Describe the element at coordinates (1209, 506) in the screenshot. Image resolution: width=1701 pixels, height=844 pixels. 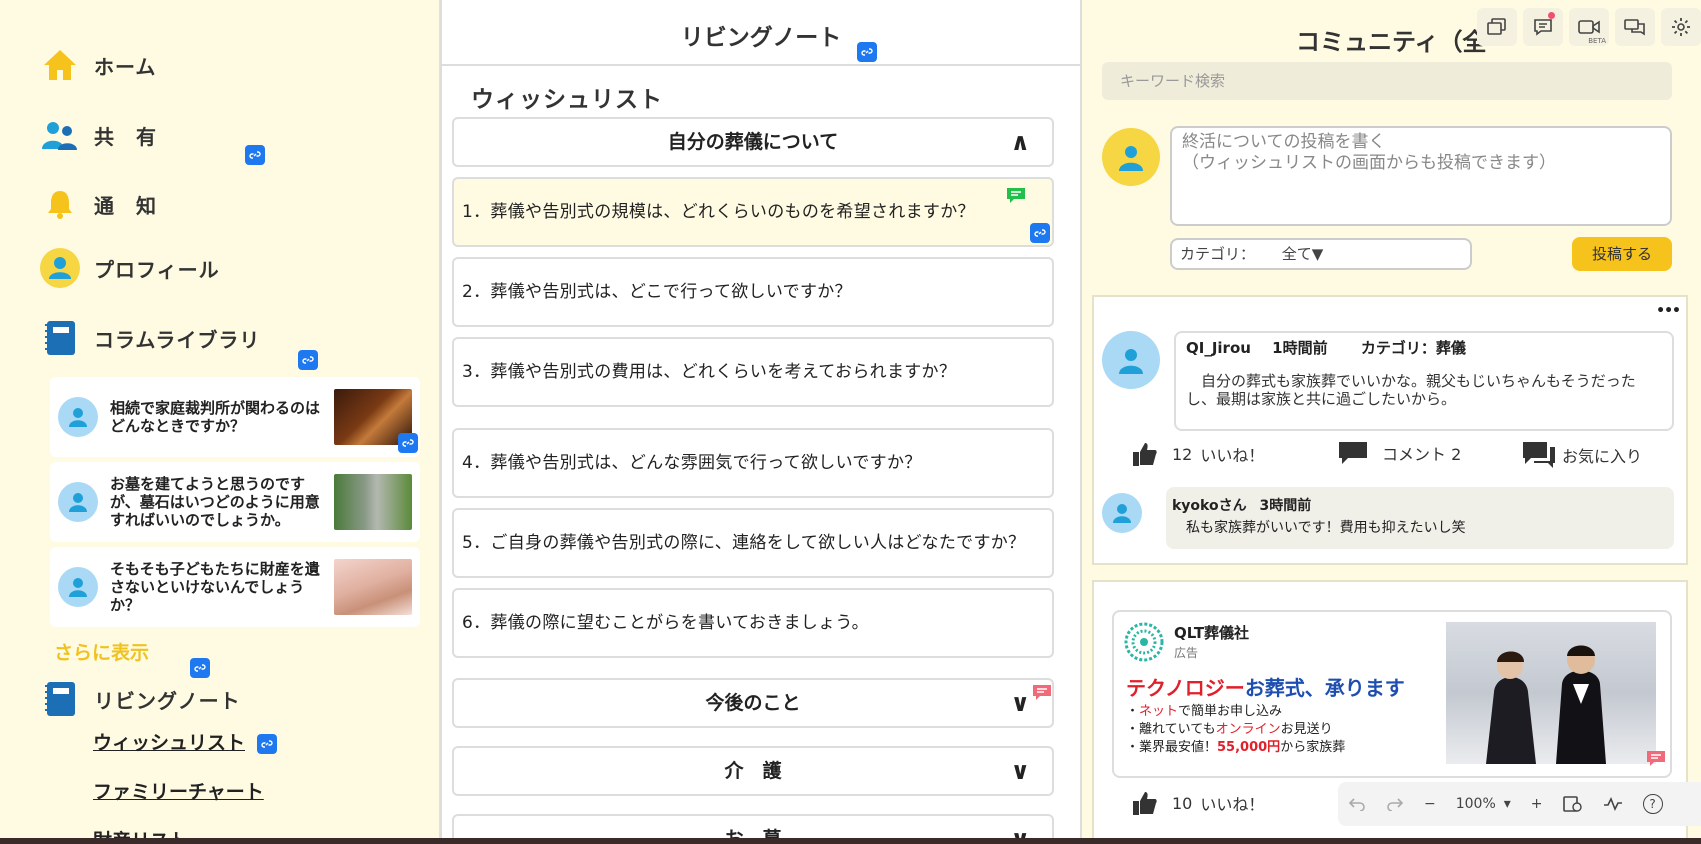
I see `comment-author: kyokoさん` at that location.